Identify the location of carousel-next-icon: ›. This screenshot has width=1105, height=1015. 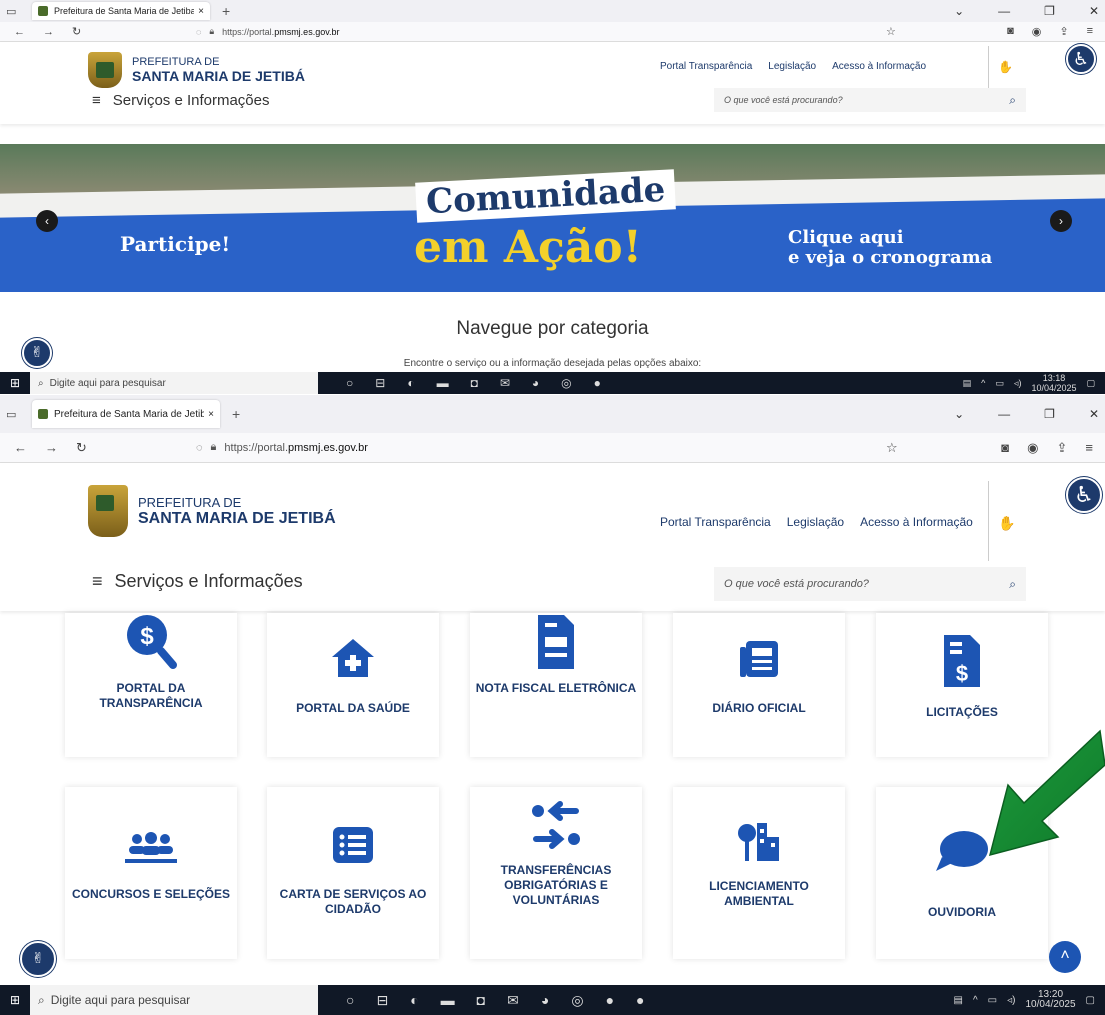
(1061, 221).